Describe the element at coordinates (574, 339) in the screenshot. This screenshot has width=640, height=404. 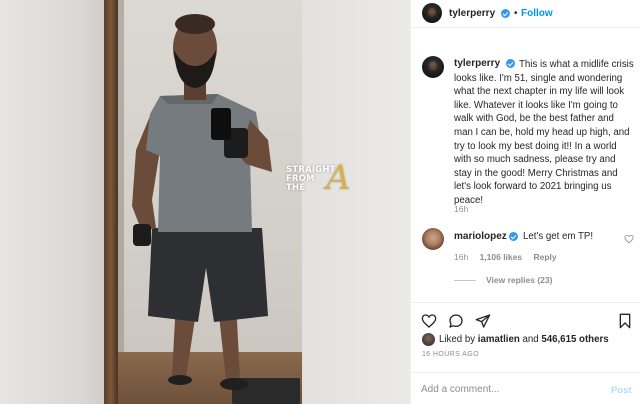
I see `likes-others-count: 546,615 others` at that location.